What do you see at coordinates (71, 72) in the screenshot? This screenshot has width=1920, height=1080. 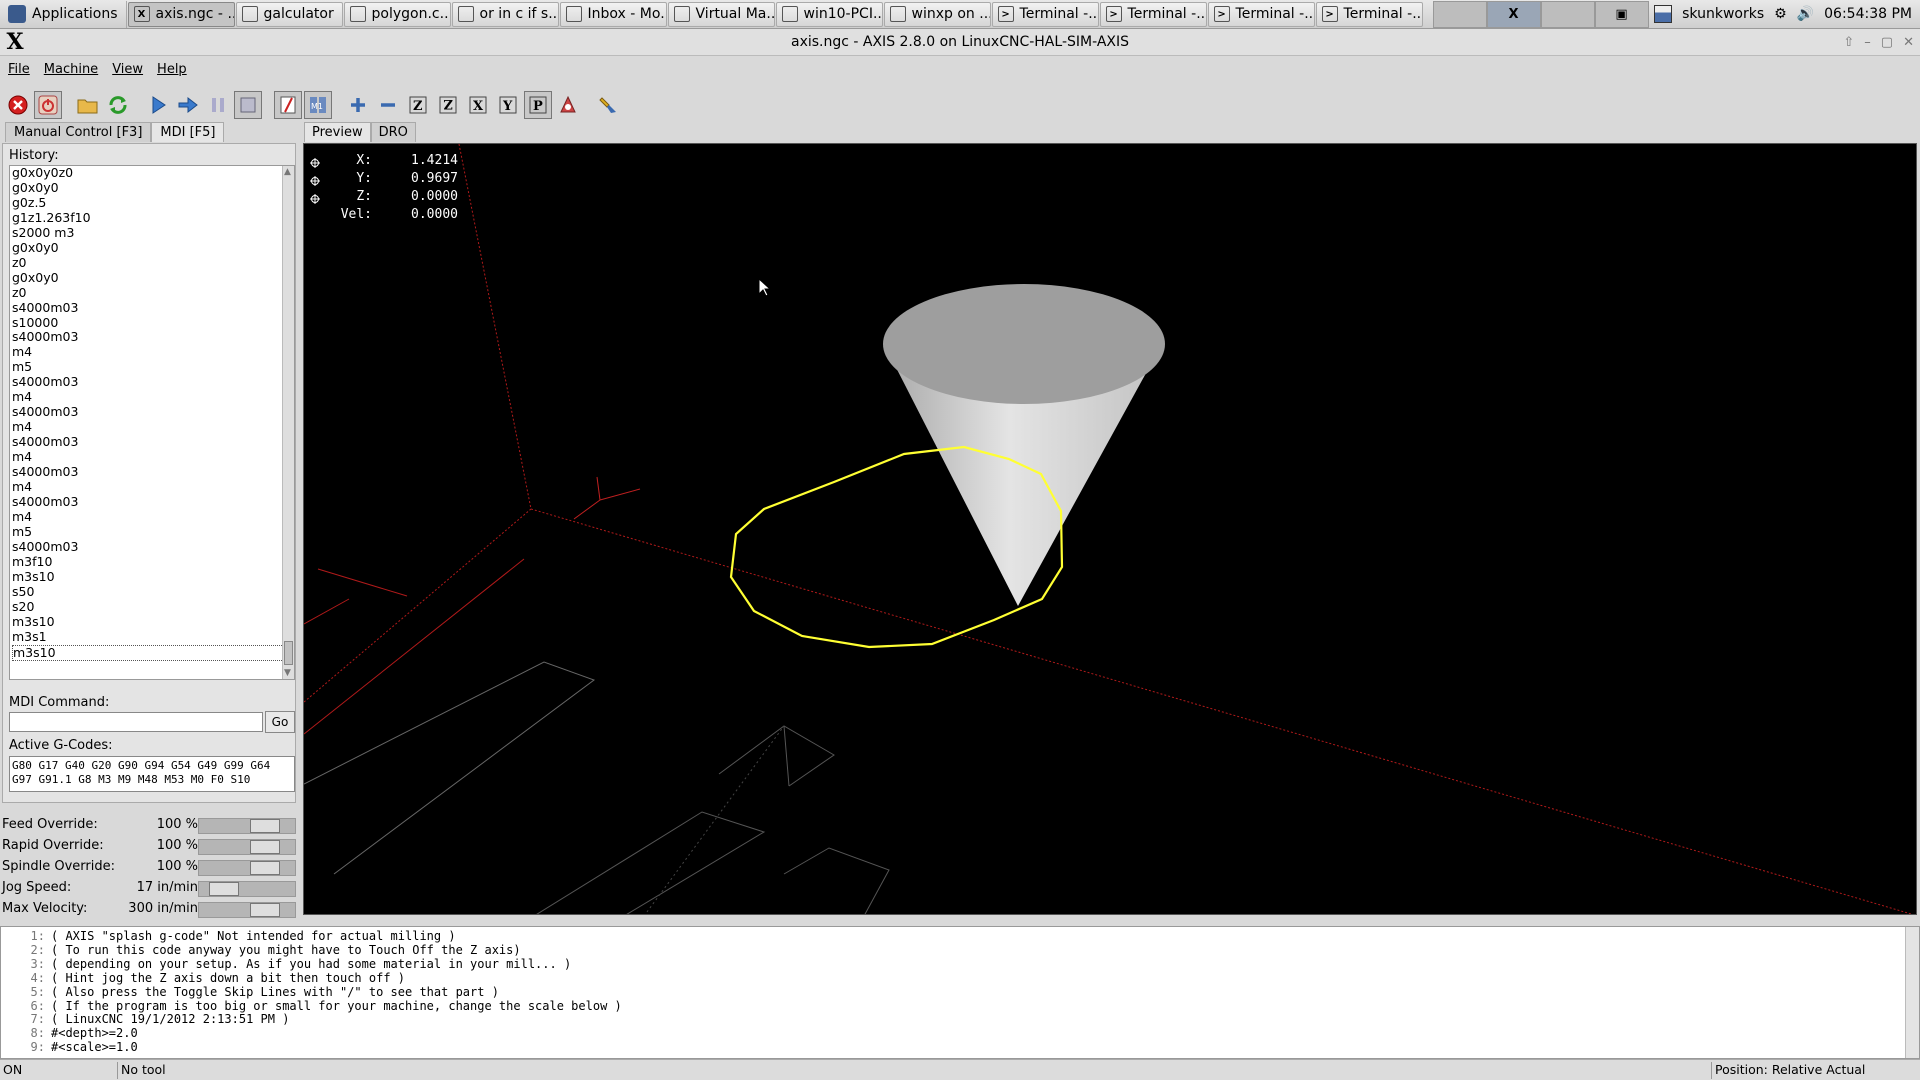 I see `menu-machine: Machine` at bounding box center [71, 72].